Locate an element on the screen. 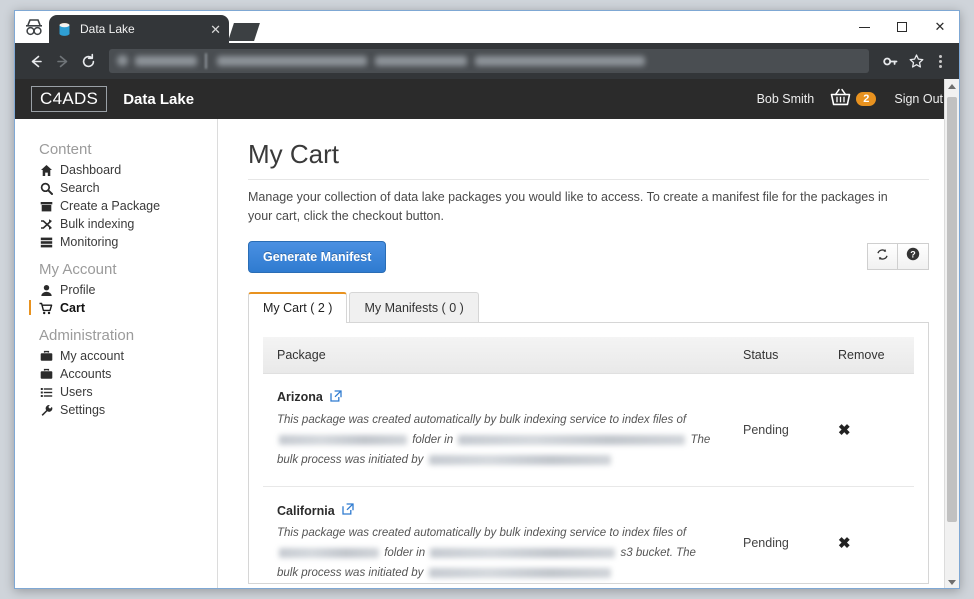  wrench-icon is located at coordinates (46, 410).